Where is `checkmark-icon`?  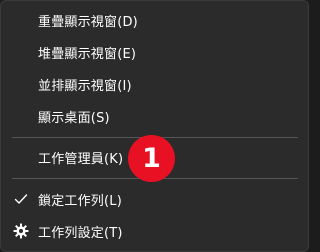
checkmark-icon is located at coordinates (21, 199).